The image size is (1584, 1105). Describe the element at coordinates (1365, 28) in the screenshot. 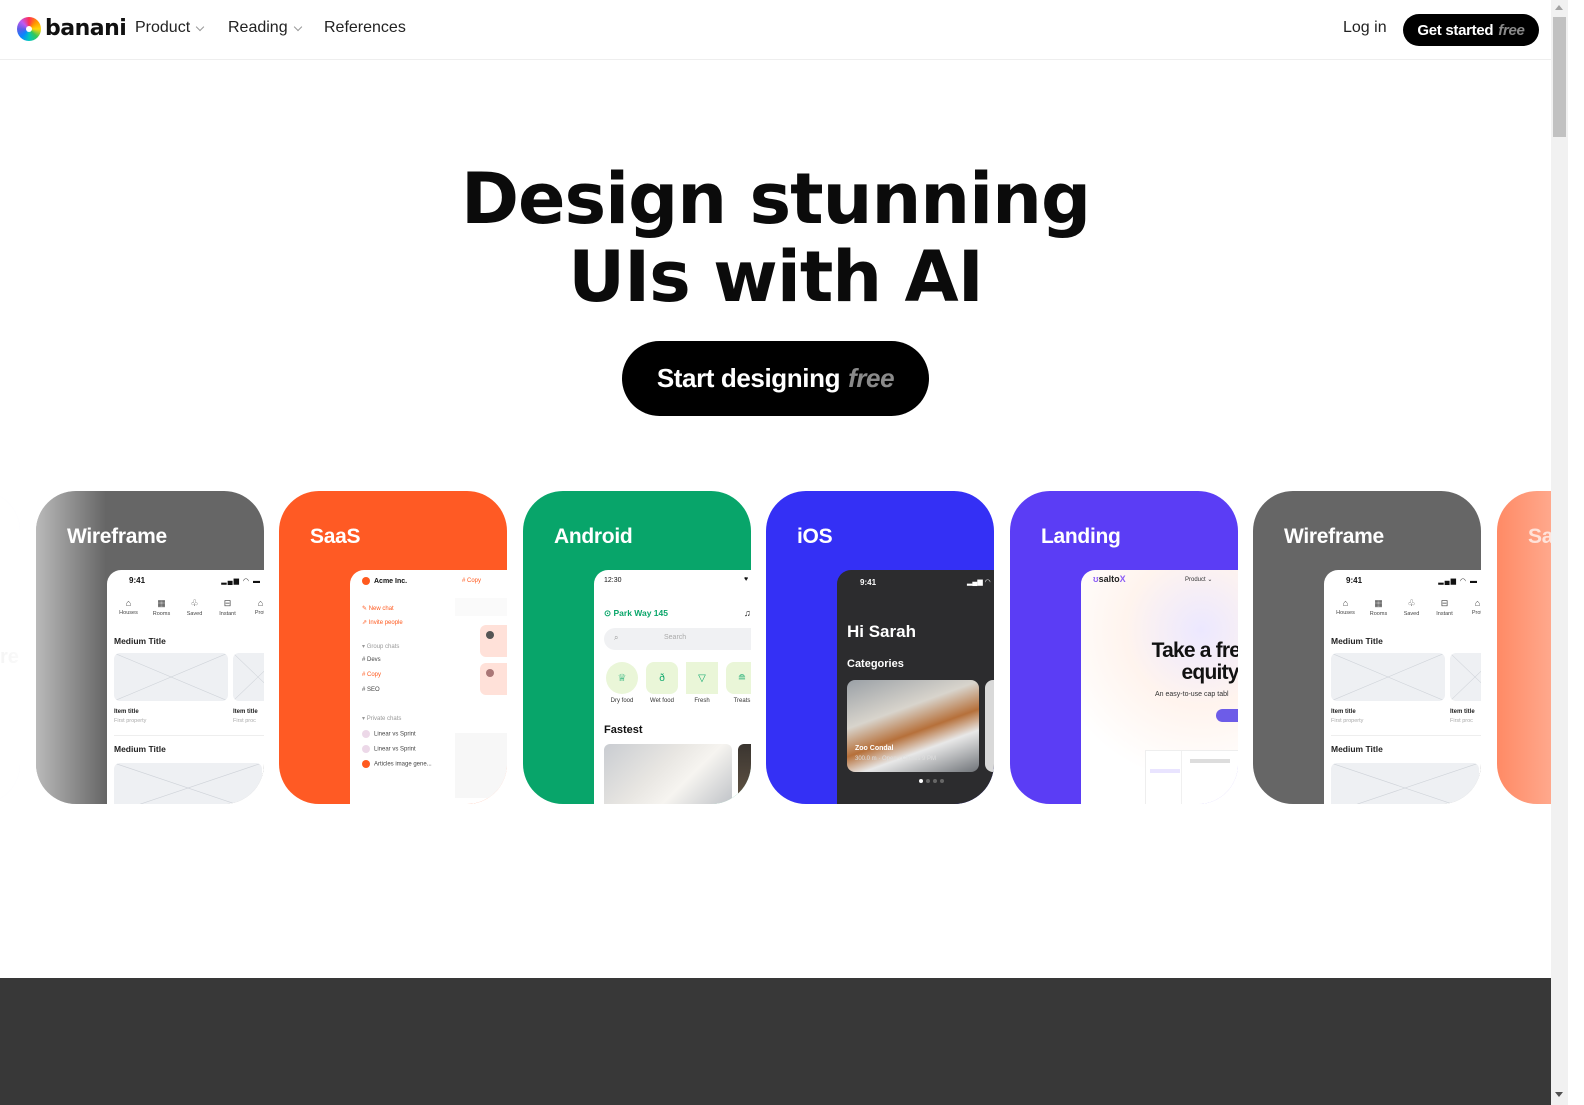

I see `login-link: Log in` at that location.